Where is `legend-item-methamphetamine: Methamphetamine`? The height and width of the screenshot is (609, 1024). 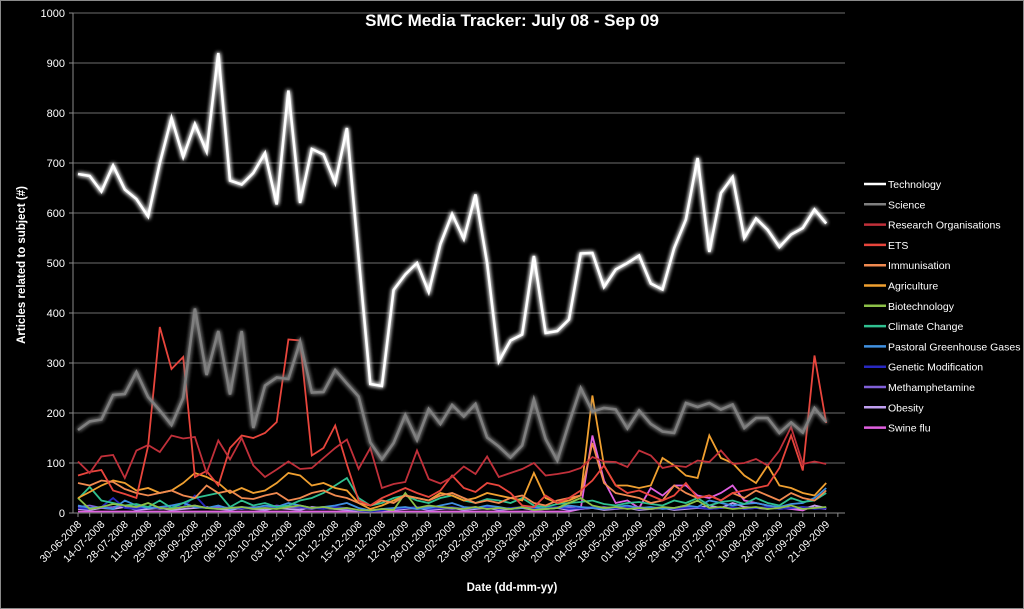 legend-item-methamphetamine: Methamphetamine is located at coordinates (919, 388).